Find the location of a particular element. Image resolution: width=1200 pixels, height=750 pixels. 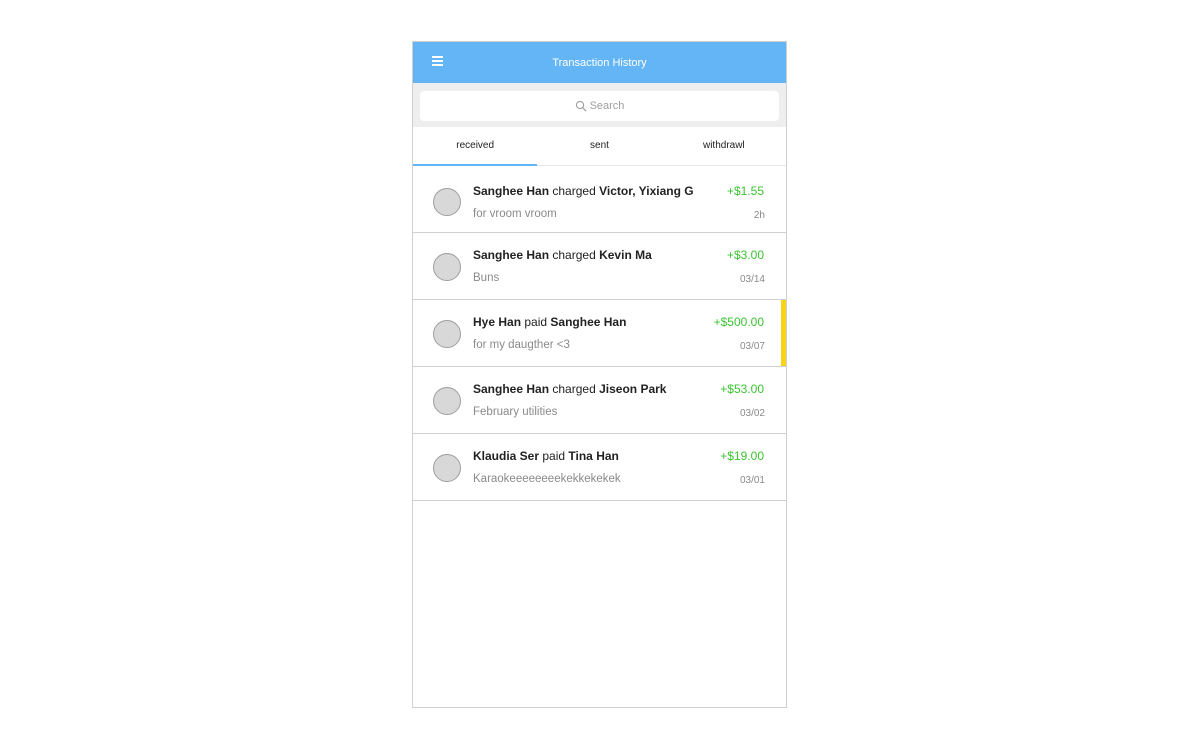

app-header: Transaction History is located at coordinates (599, 62).